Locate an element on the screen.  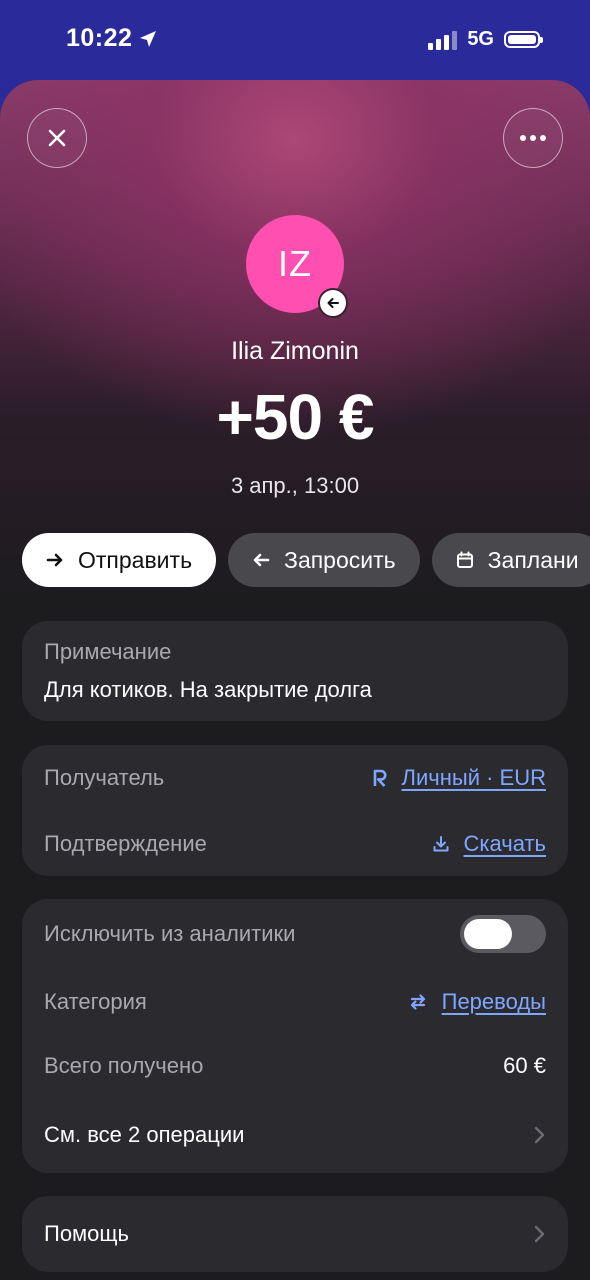
all-operations-label: См. все 2 операции is located at coordinates (144, 1134).